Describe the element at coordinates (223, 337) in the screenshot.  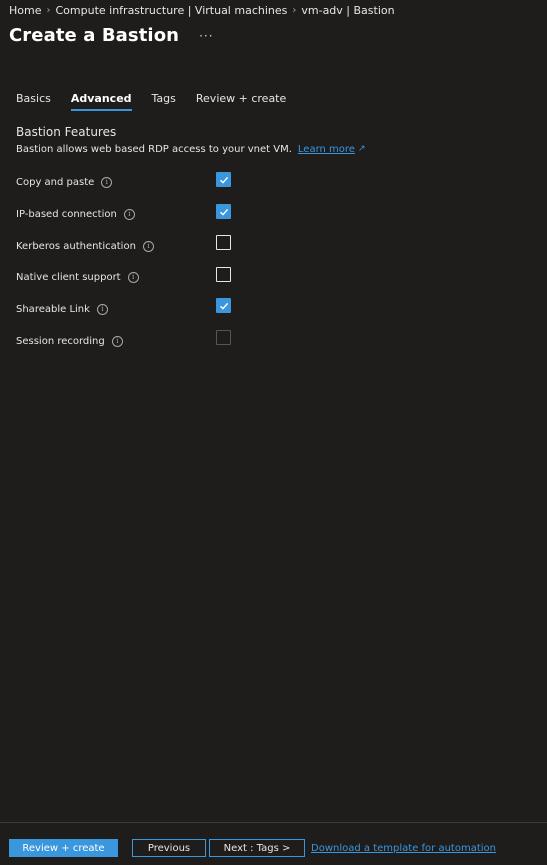
I see `session-recording-checkbox` at that location.